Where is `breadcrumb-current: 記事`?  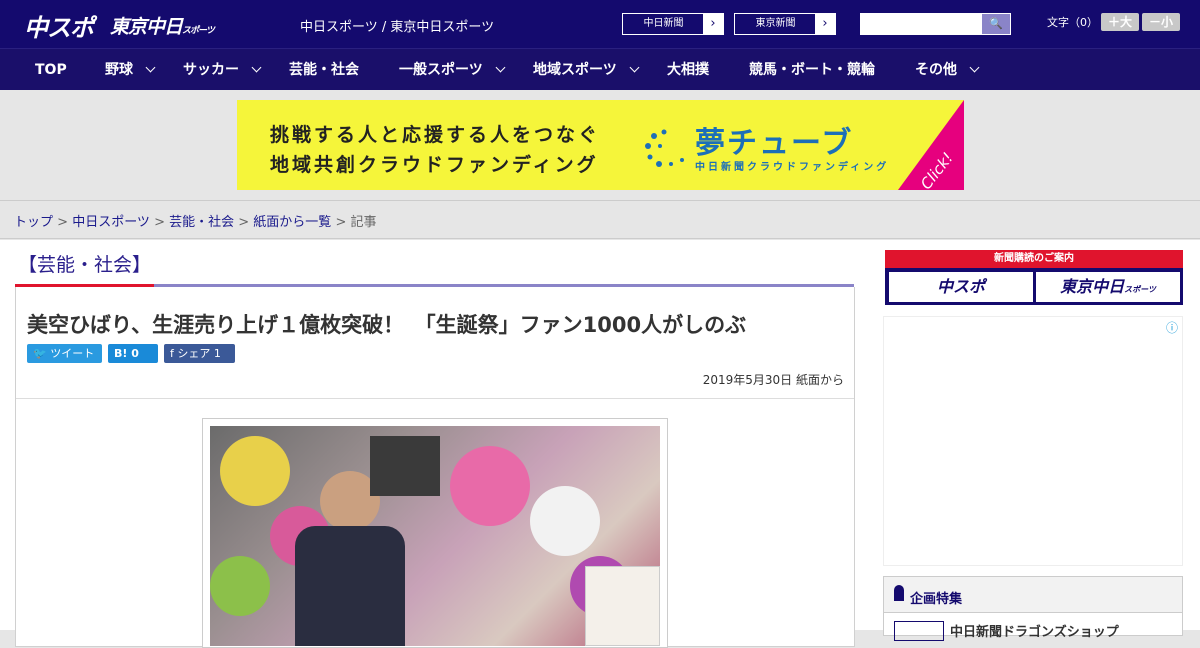
breadcrumb-current: 記事 is located at coordinates (363, 222).